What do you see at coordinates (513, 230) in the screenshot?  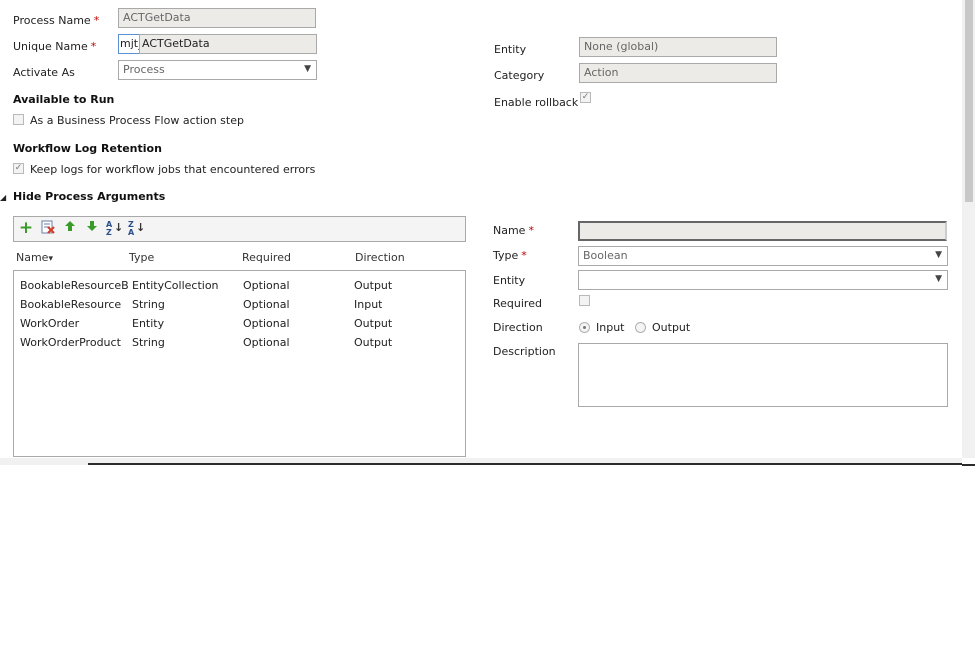 I see `argument-name-label: Name *` at bounding box center [513, 230].